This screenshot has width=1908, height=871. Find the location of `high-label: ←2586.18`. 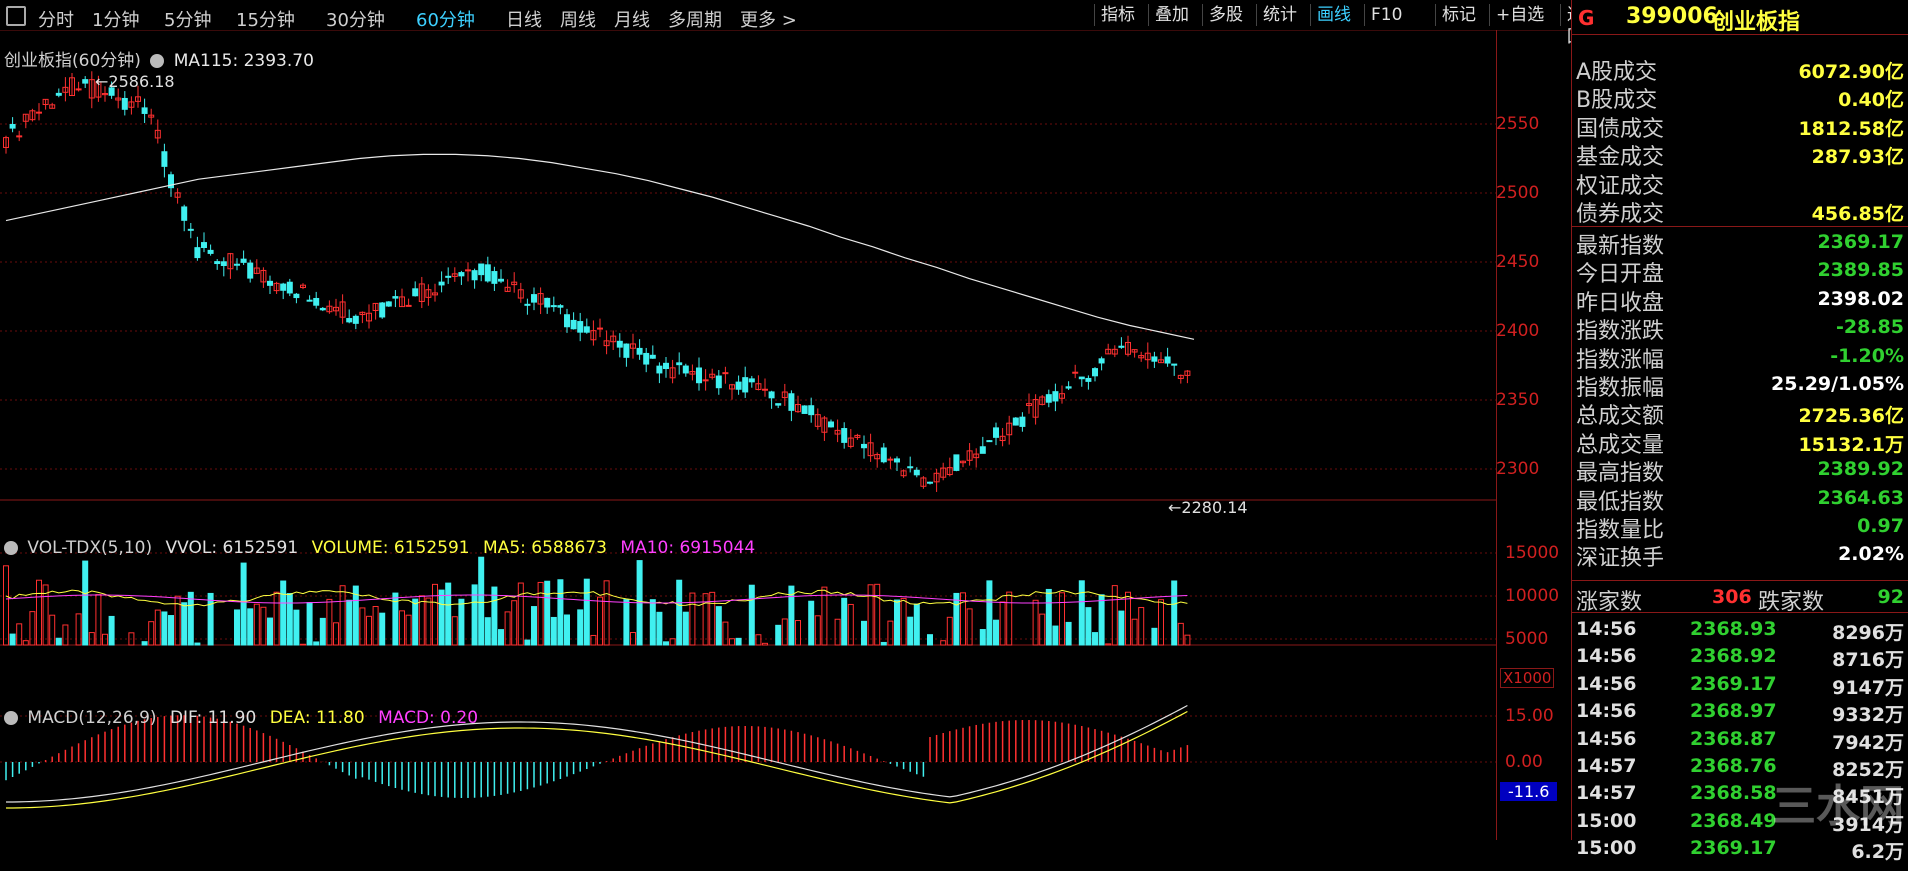

high-label: ←2586.18 is located at coordinates (135, 81).